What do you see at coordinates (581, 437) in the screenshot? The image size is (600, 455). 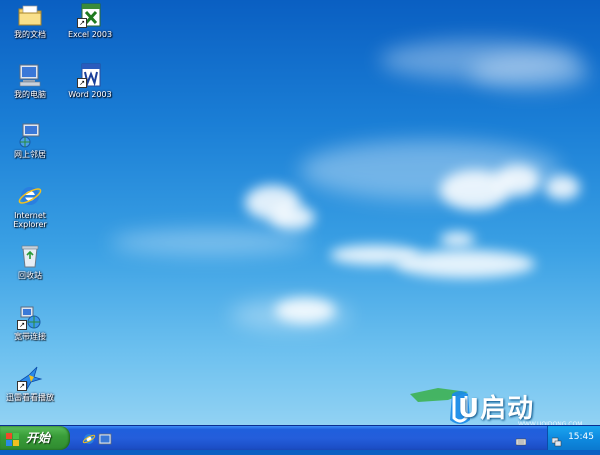 I see `taskbar-clock: 15:45` at bounding box center [581, 437].